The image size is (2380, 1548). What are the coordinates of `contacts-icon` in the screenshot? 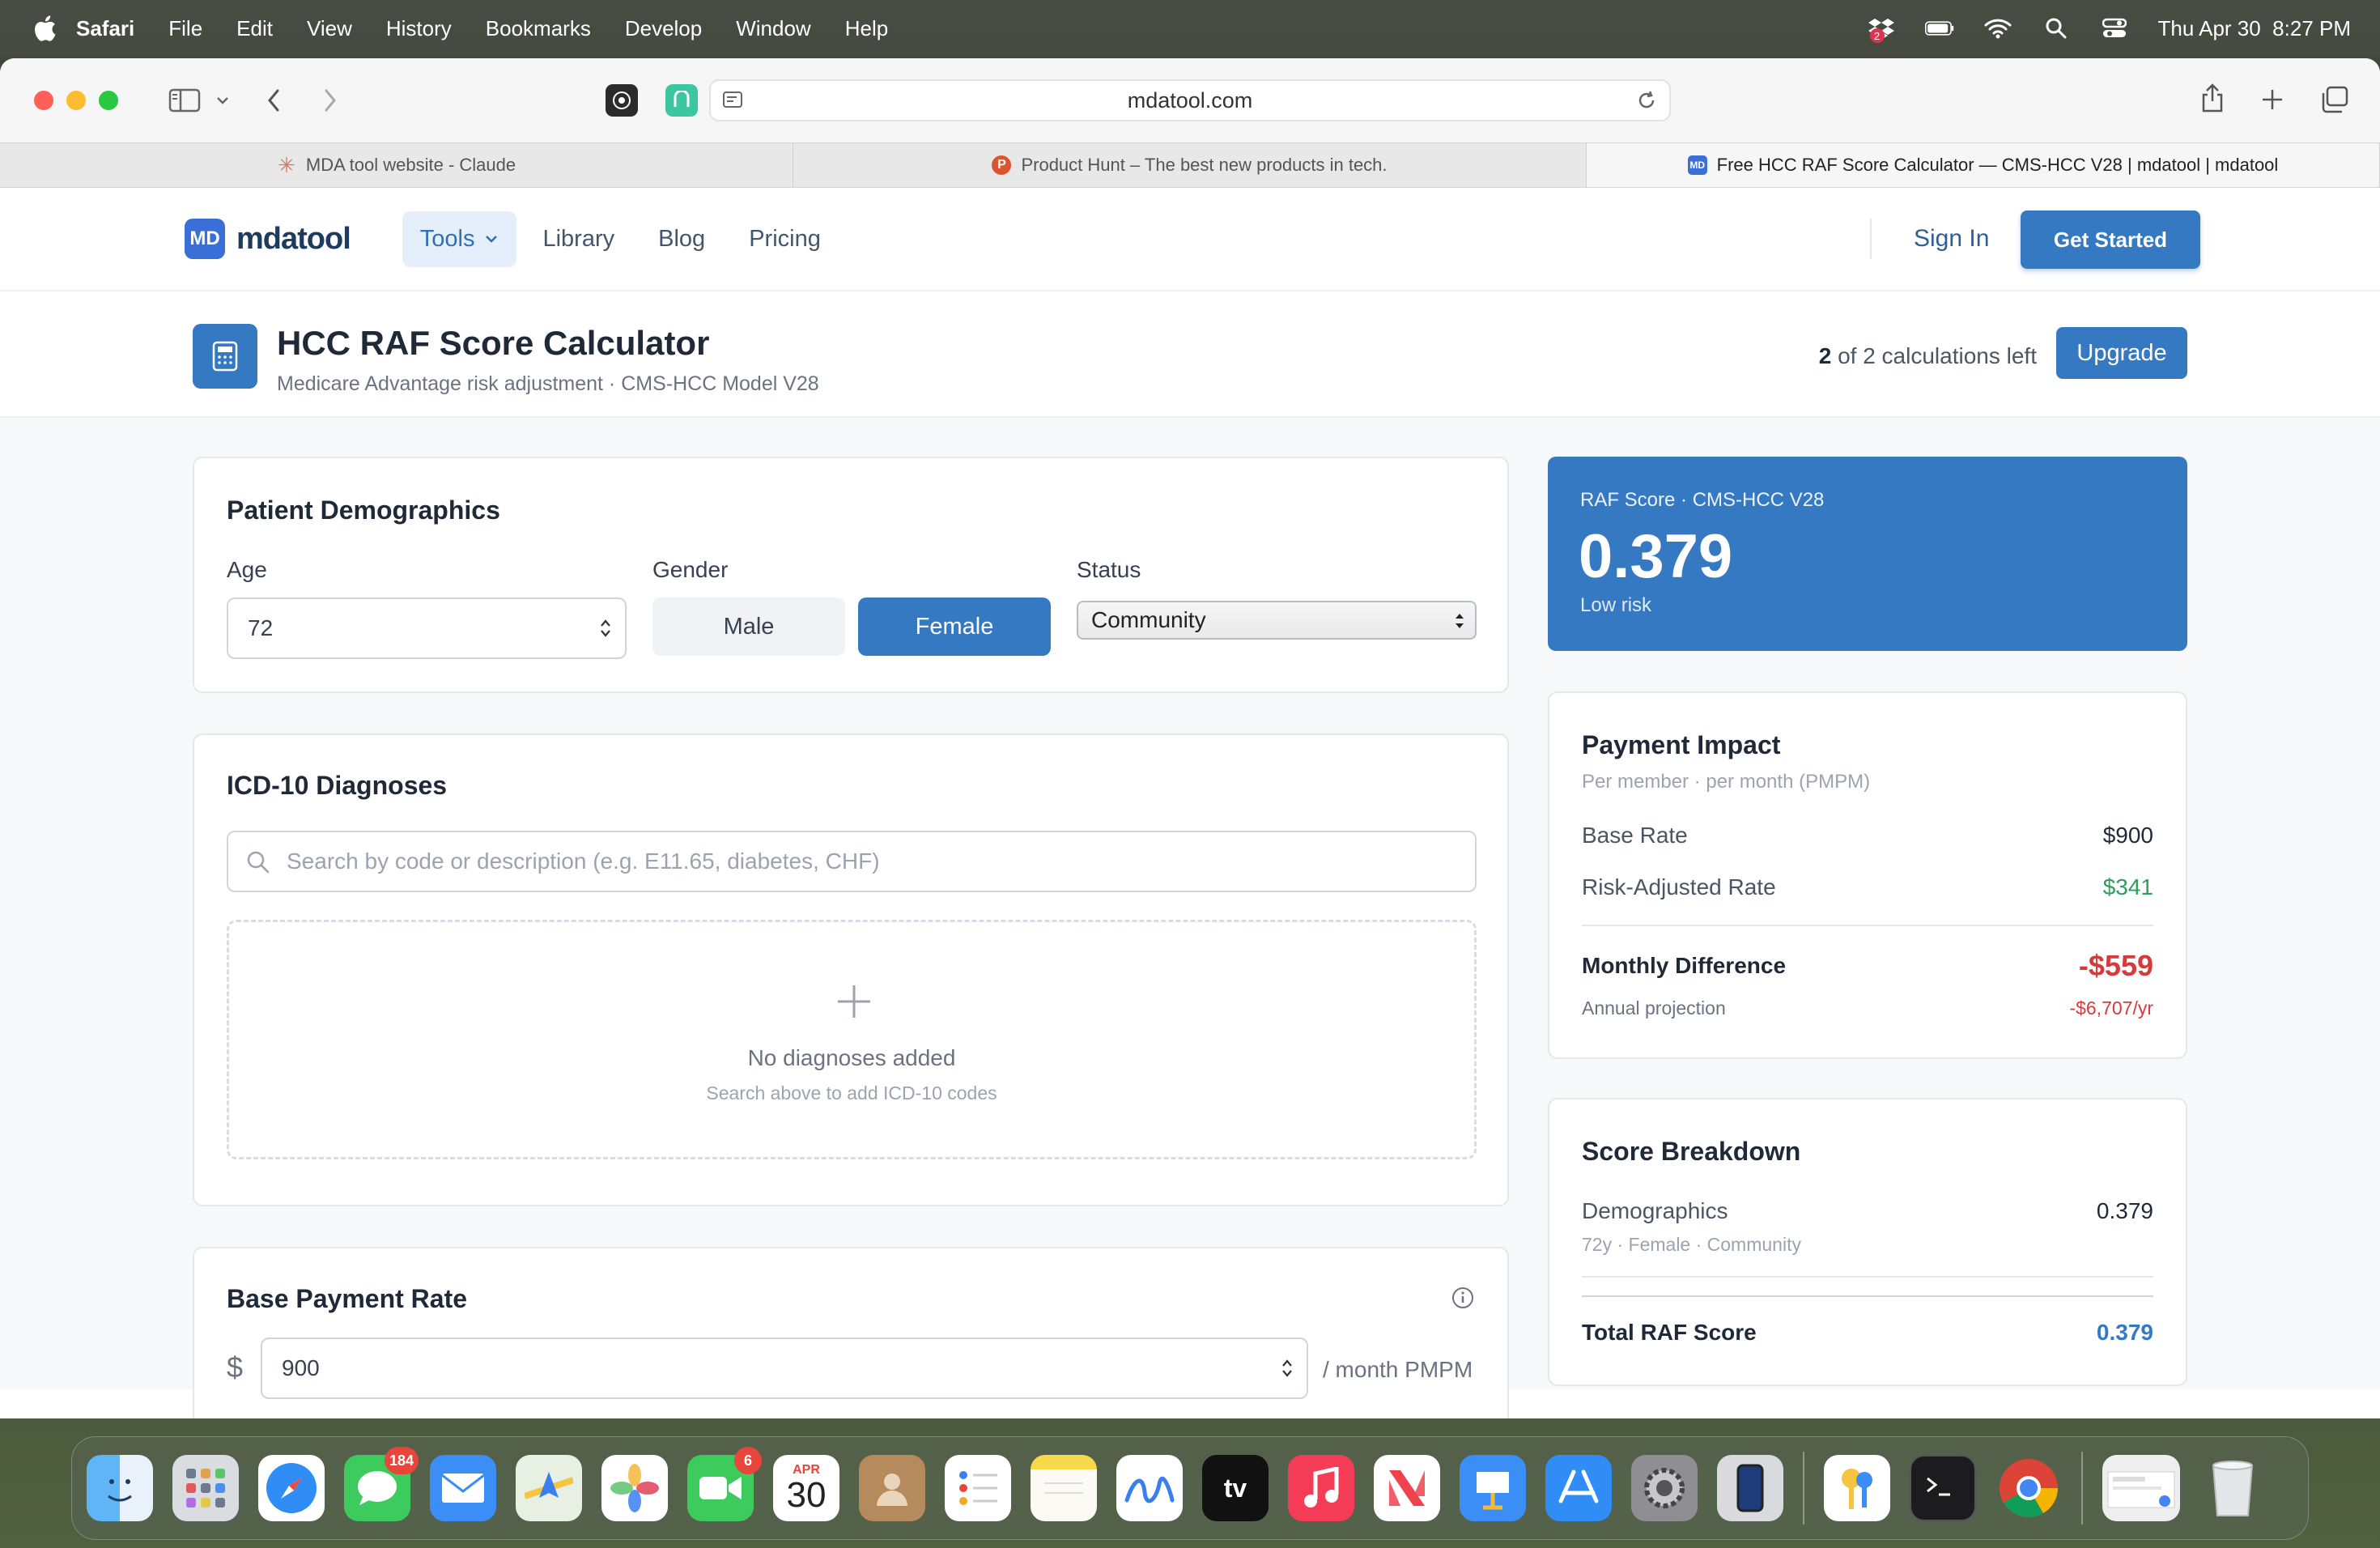 It's located at (892, 1488).